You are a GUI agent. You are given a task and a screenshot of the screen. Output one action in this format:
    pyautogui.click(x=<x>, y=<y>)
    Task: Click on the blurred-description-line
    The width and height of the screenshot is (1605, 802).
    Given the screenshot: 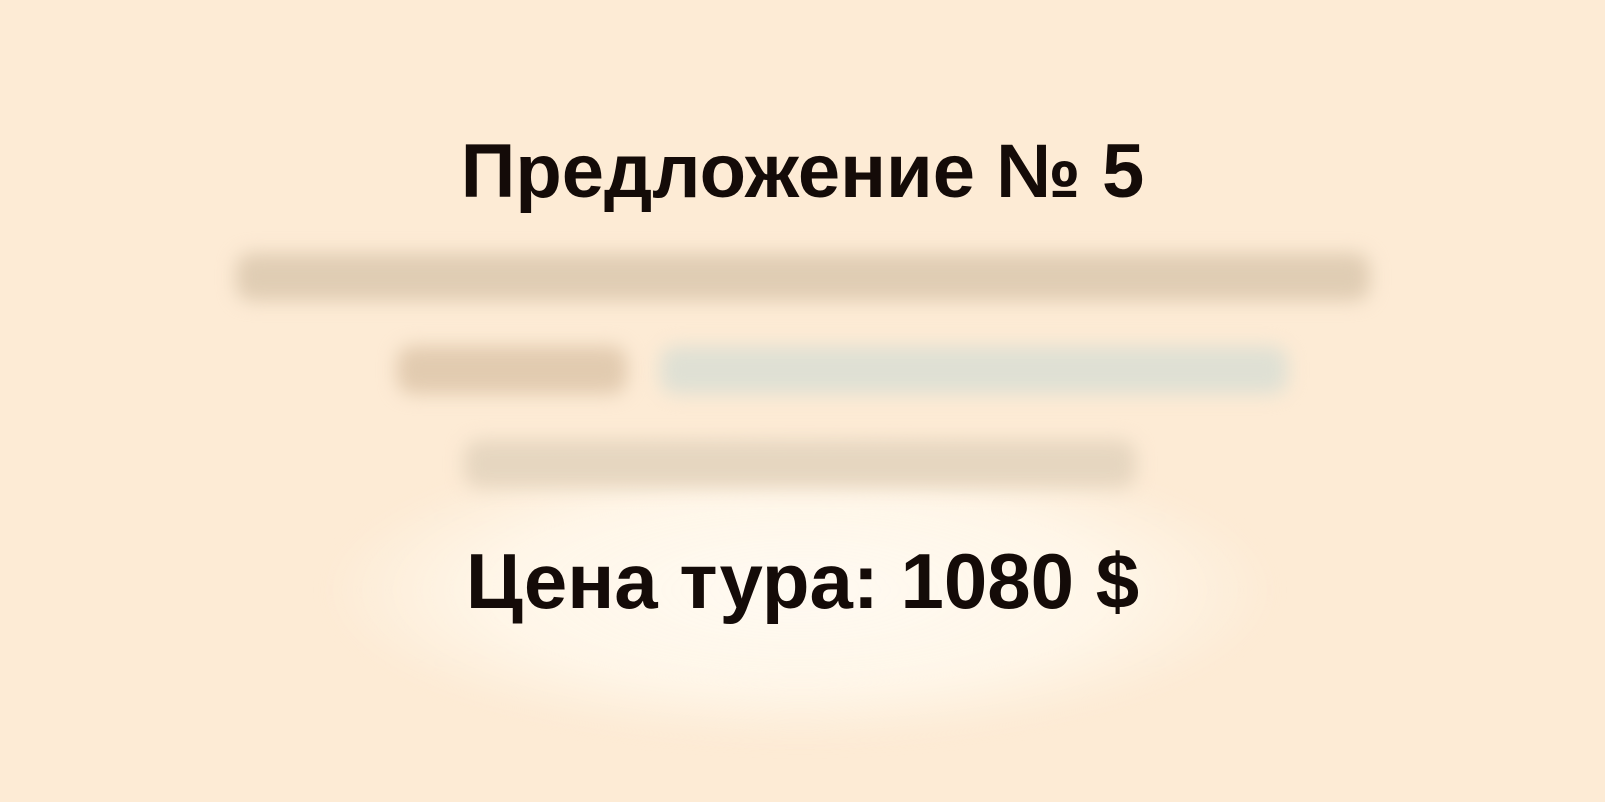 What is the action you would take?
    pyautogui.click(x=803, y=277)
    